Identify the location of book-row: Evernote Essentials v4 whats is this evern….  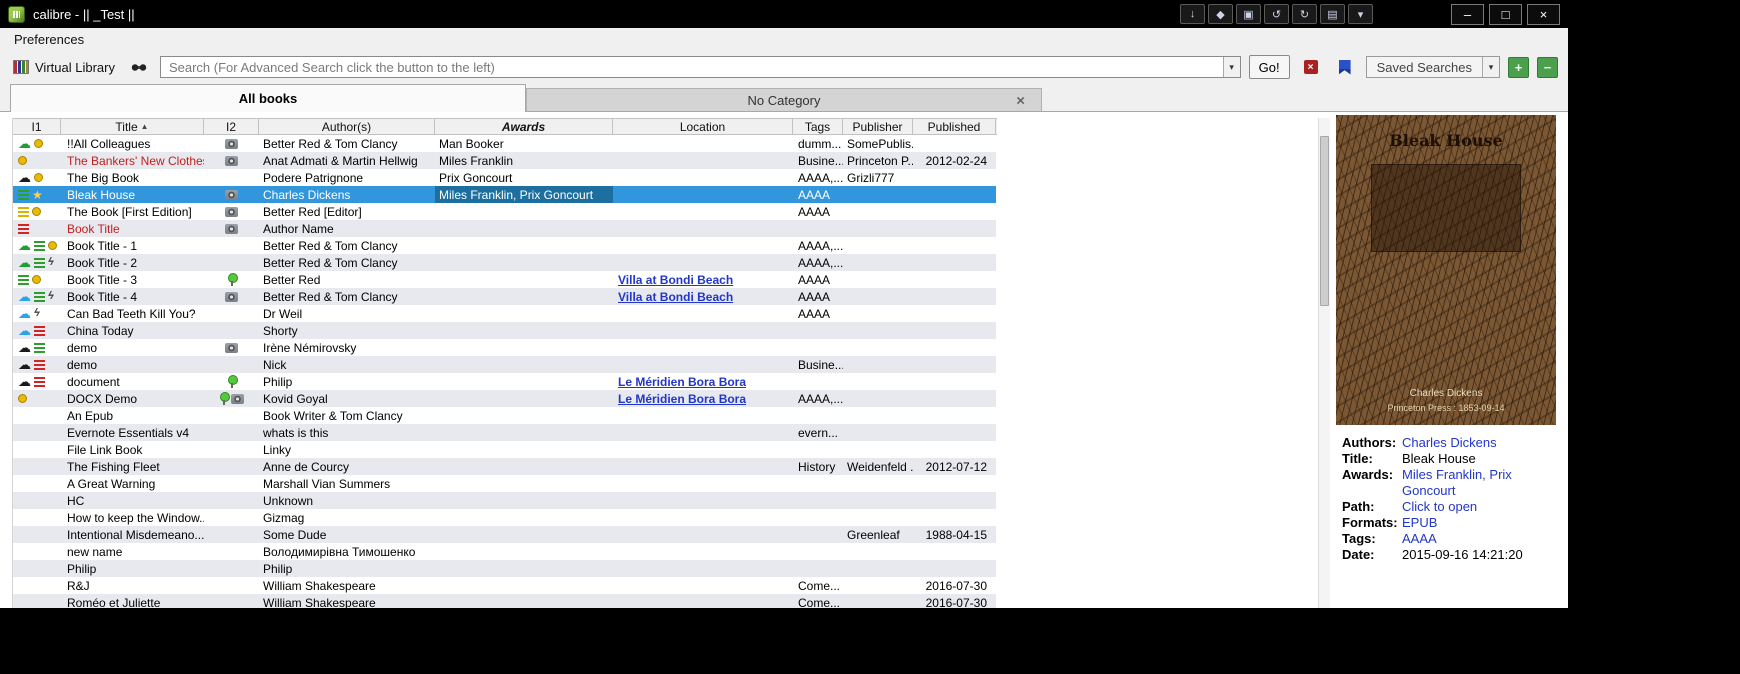
(504, 432).